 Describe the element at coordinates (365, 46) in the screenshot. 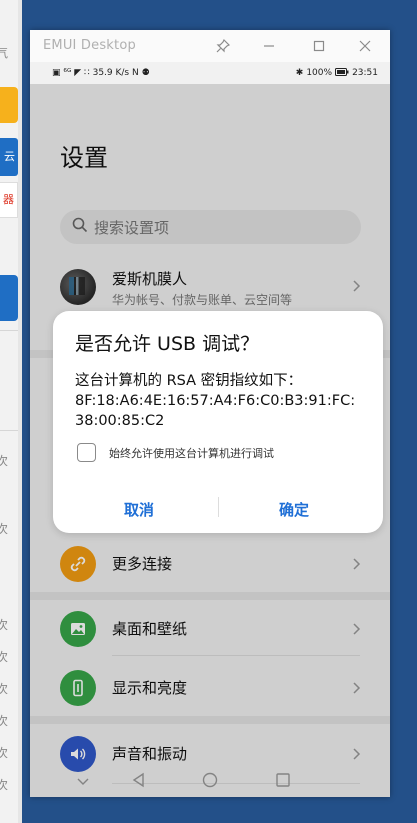

I see `close-icon` at that location.